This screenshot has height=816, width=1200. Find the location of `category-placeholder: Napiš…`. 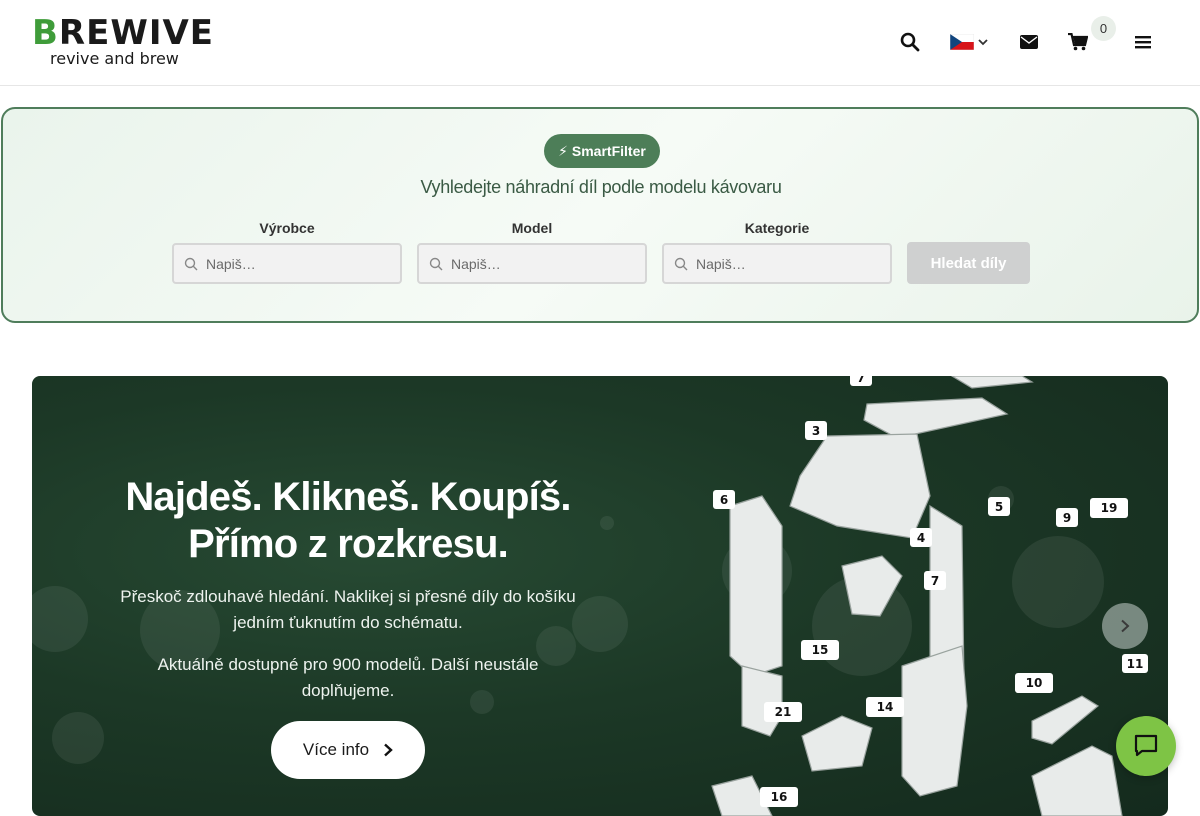

category-placeholder: Napiš… is located at coordinates (721, 263).